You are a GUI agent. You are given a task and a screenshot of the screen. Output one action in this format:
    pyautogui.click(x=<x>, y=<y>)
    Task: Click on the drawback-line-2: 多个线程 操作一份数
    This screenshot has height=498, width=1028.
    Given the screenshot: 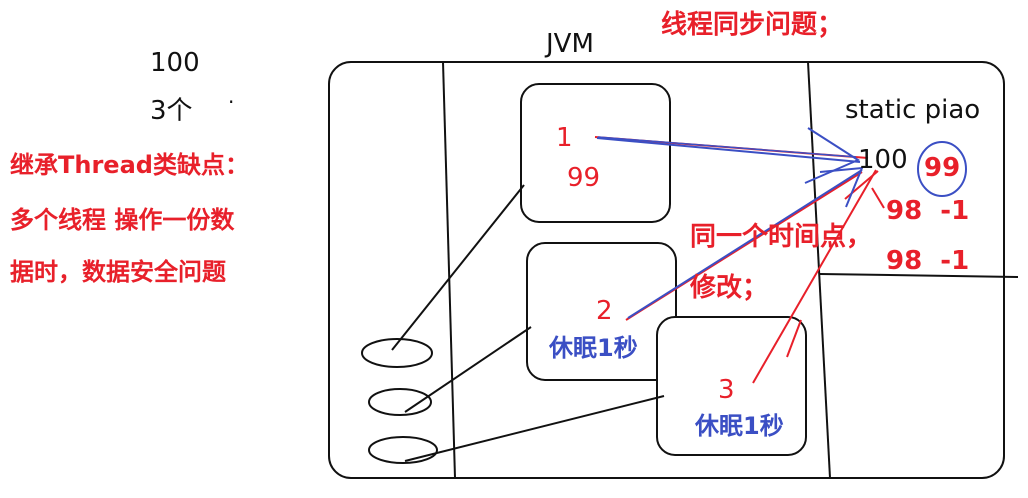 What is the action you would take?
    pyautogui.click(x=122, y=220)
    